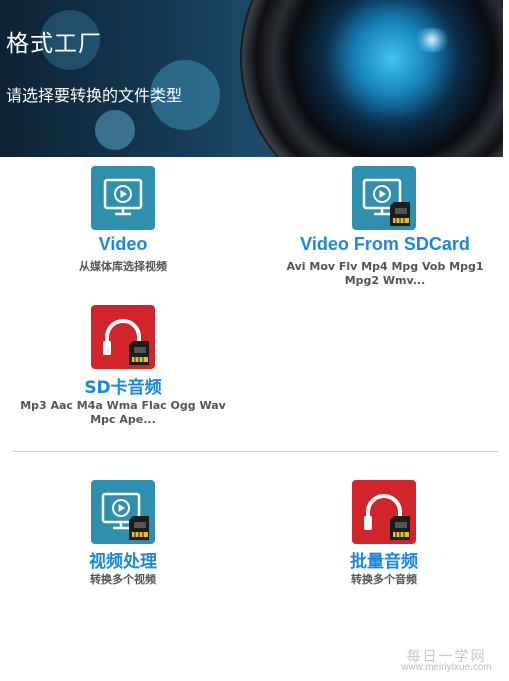 The image size is (509, 681). I want to click on option-video-batch-desc: 转换多个视频, so click(123, 579).